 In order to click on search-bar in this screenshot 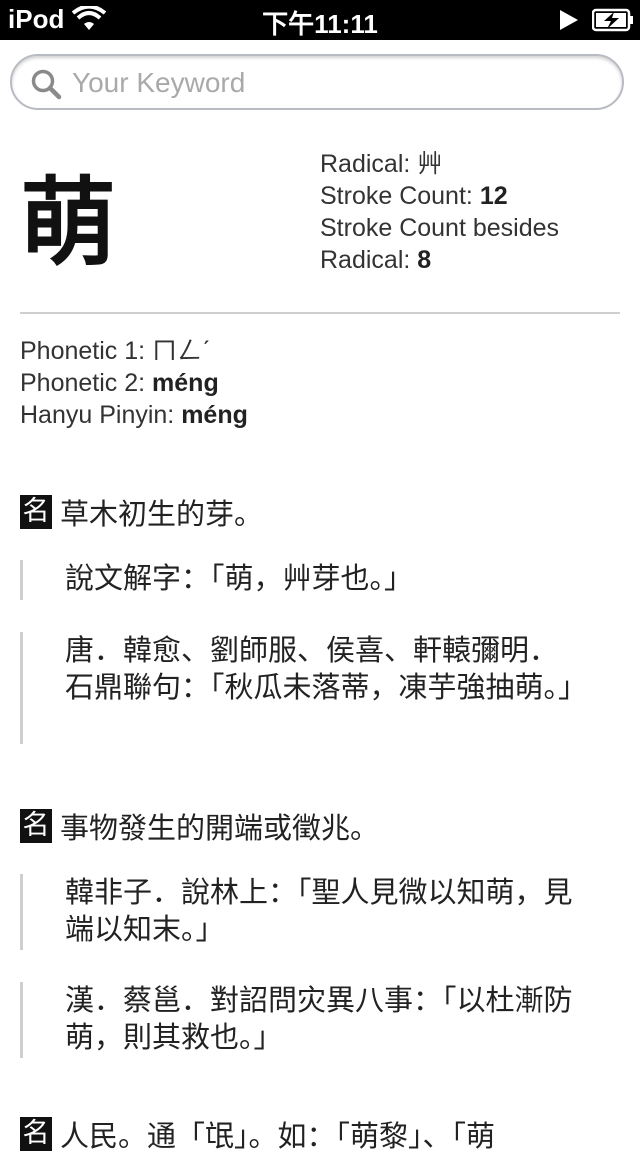, I will do `click(320, 85)`.